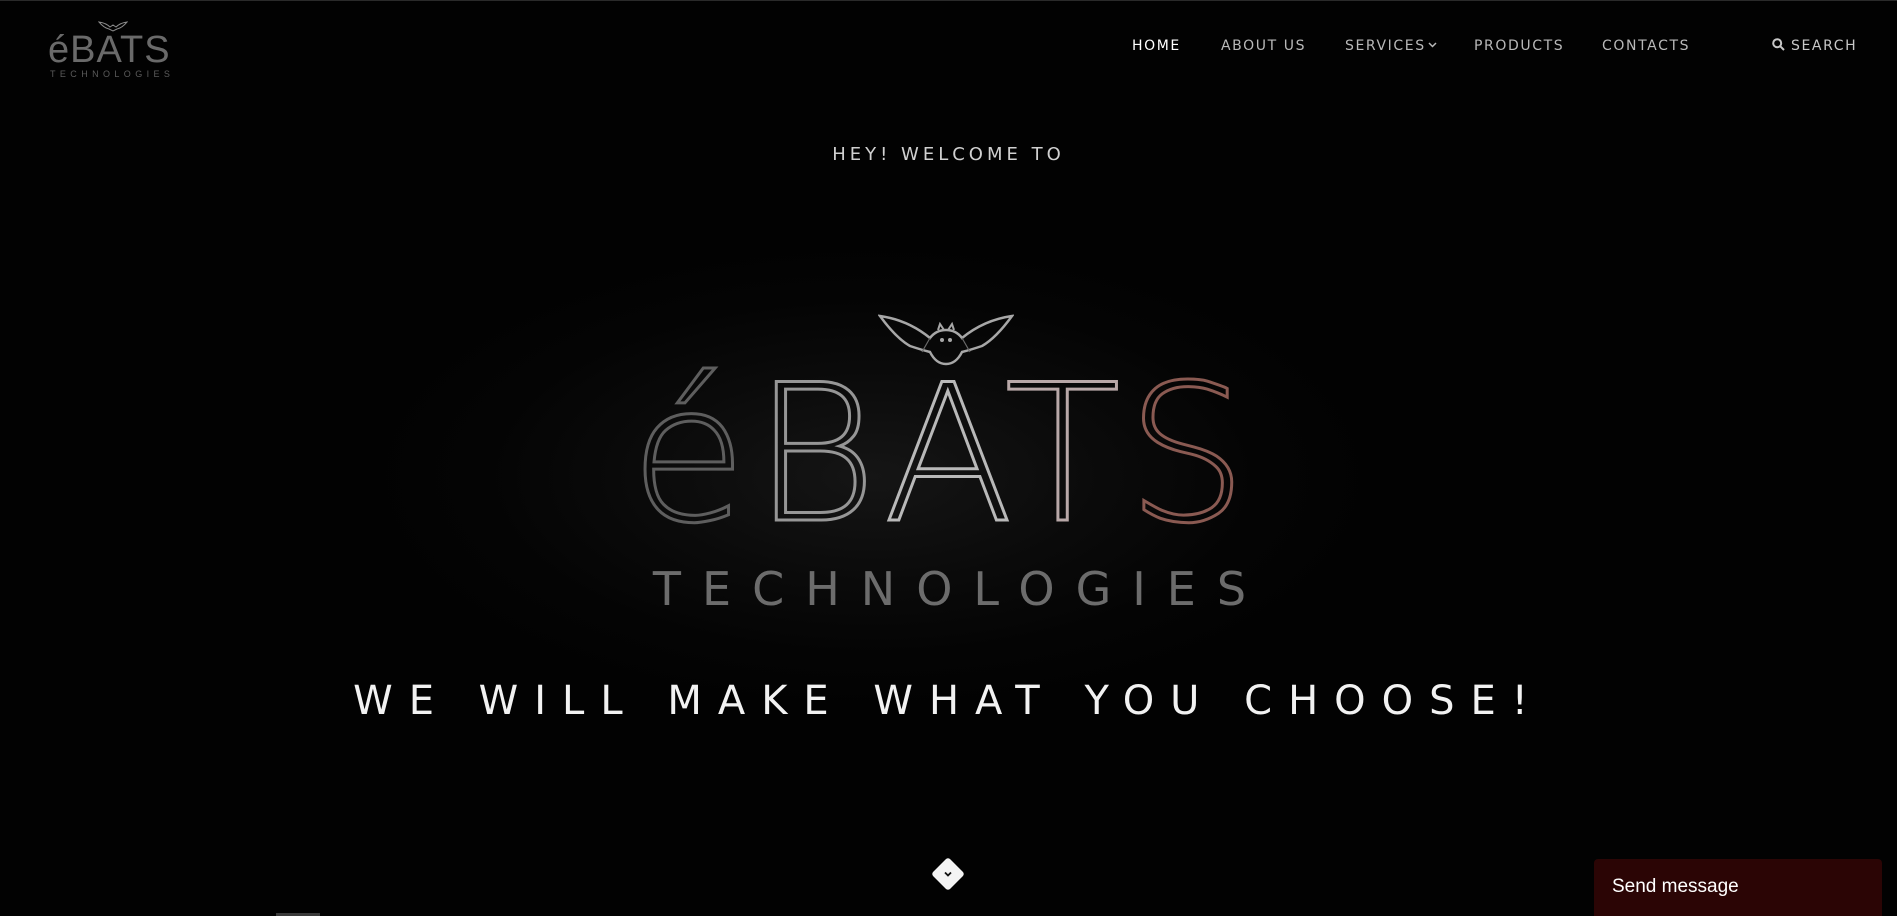 The width and height of the screenshot is (1897, 916). I want to click on search-label: SEARCH, so click(1824, 46).